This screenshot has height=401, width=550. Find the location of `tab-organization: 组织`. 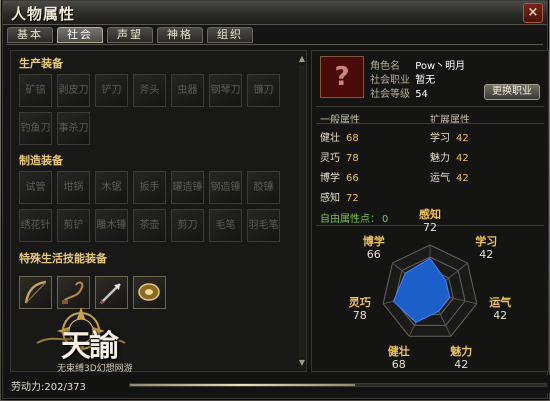

tab-organization: 组织 is located at coordinates (230, 35).